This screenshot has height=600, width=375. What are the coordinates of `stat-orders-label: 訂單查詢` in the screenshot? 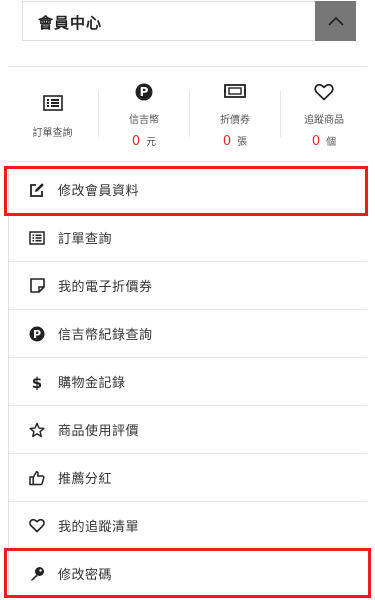 It's located at (52, 133).